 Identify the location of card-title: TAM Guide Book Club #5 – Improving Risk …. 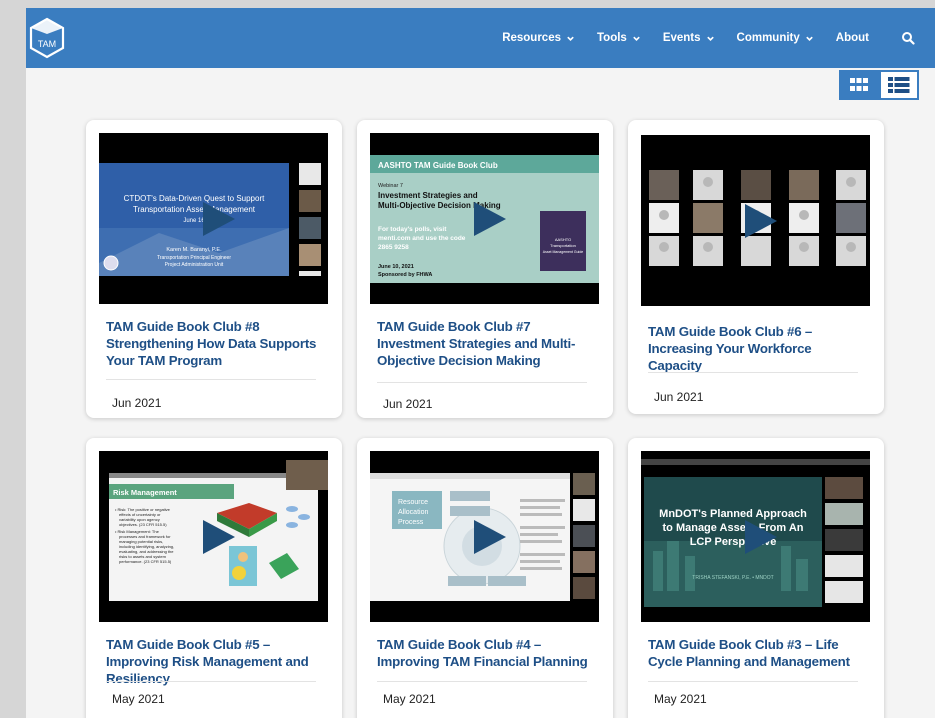
(216, 661).